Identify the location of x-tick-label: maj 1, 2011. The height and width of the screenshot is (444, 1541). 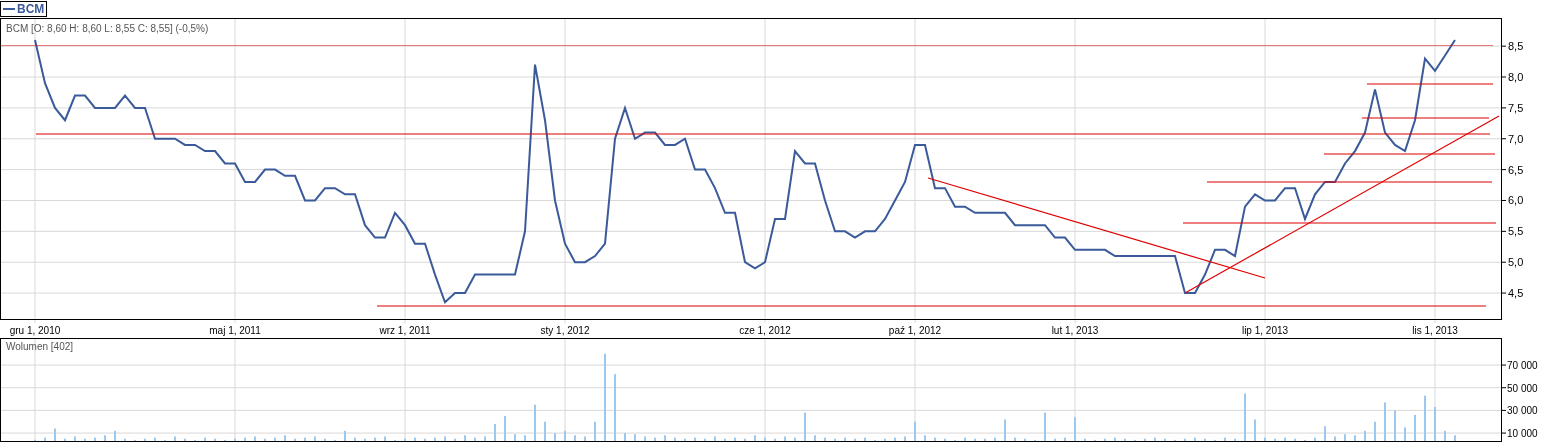
(235, 330).